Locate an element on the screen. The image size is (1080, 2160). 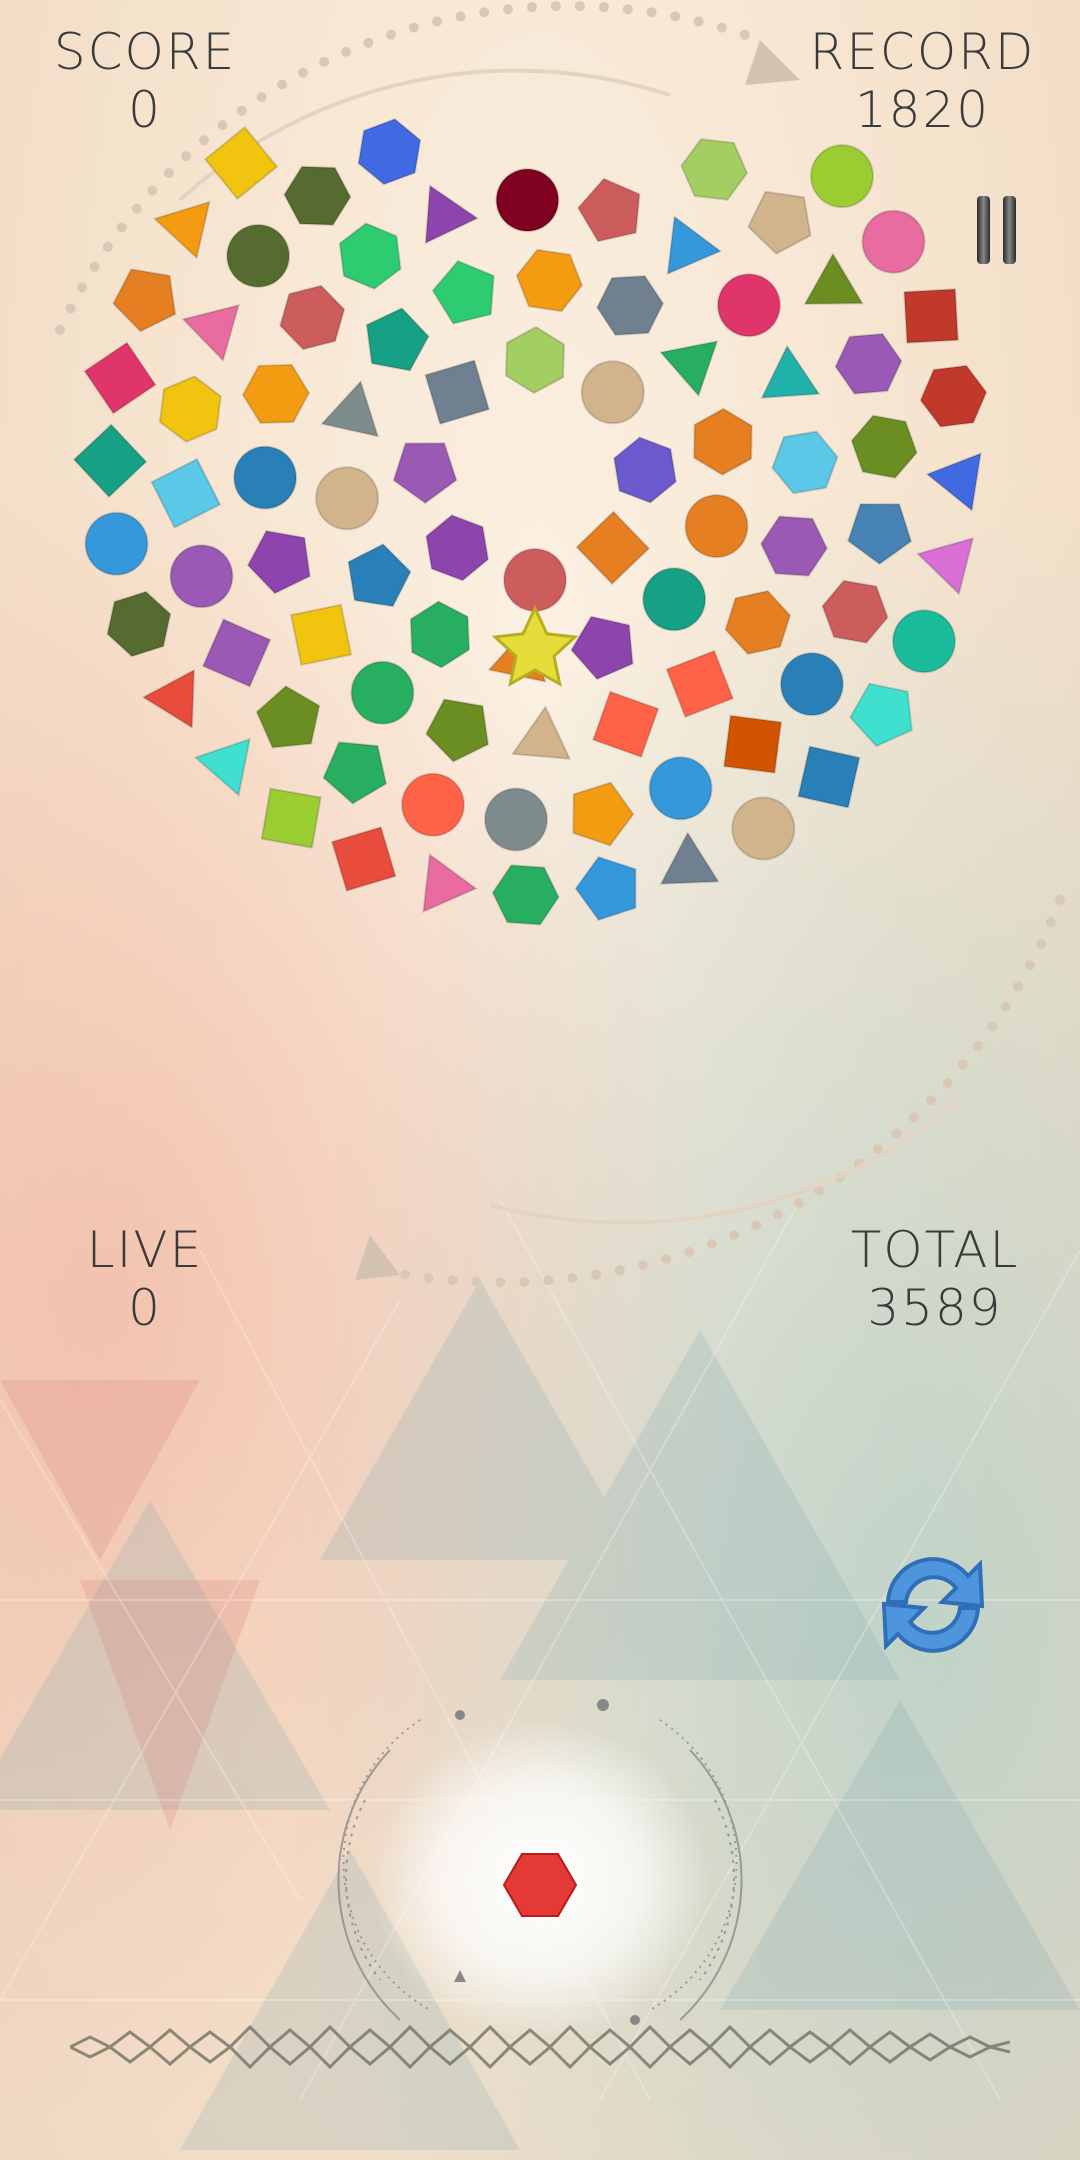
score-label: SCORE is located at coordinates (145, 52).